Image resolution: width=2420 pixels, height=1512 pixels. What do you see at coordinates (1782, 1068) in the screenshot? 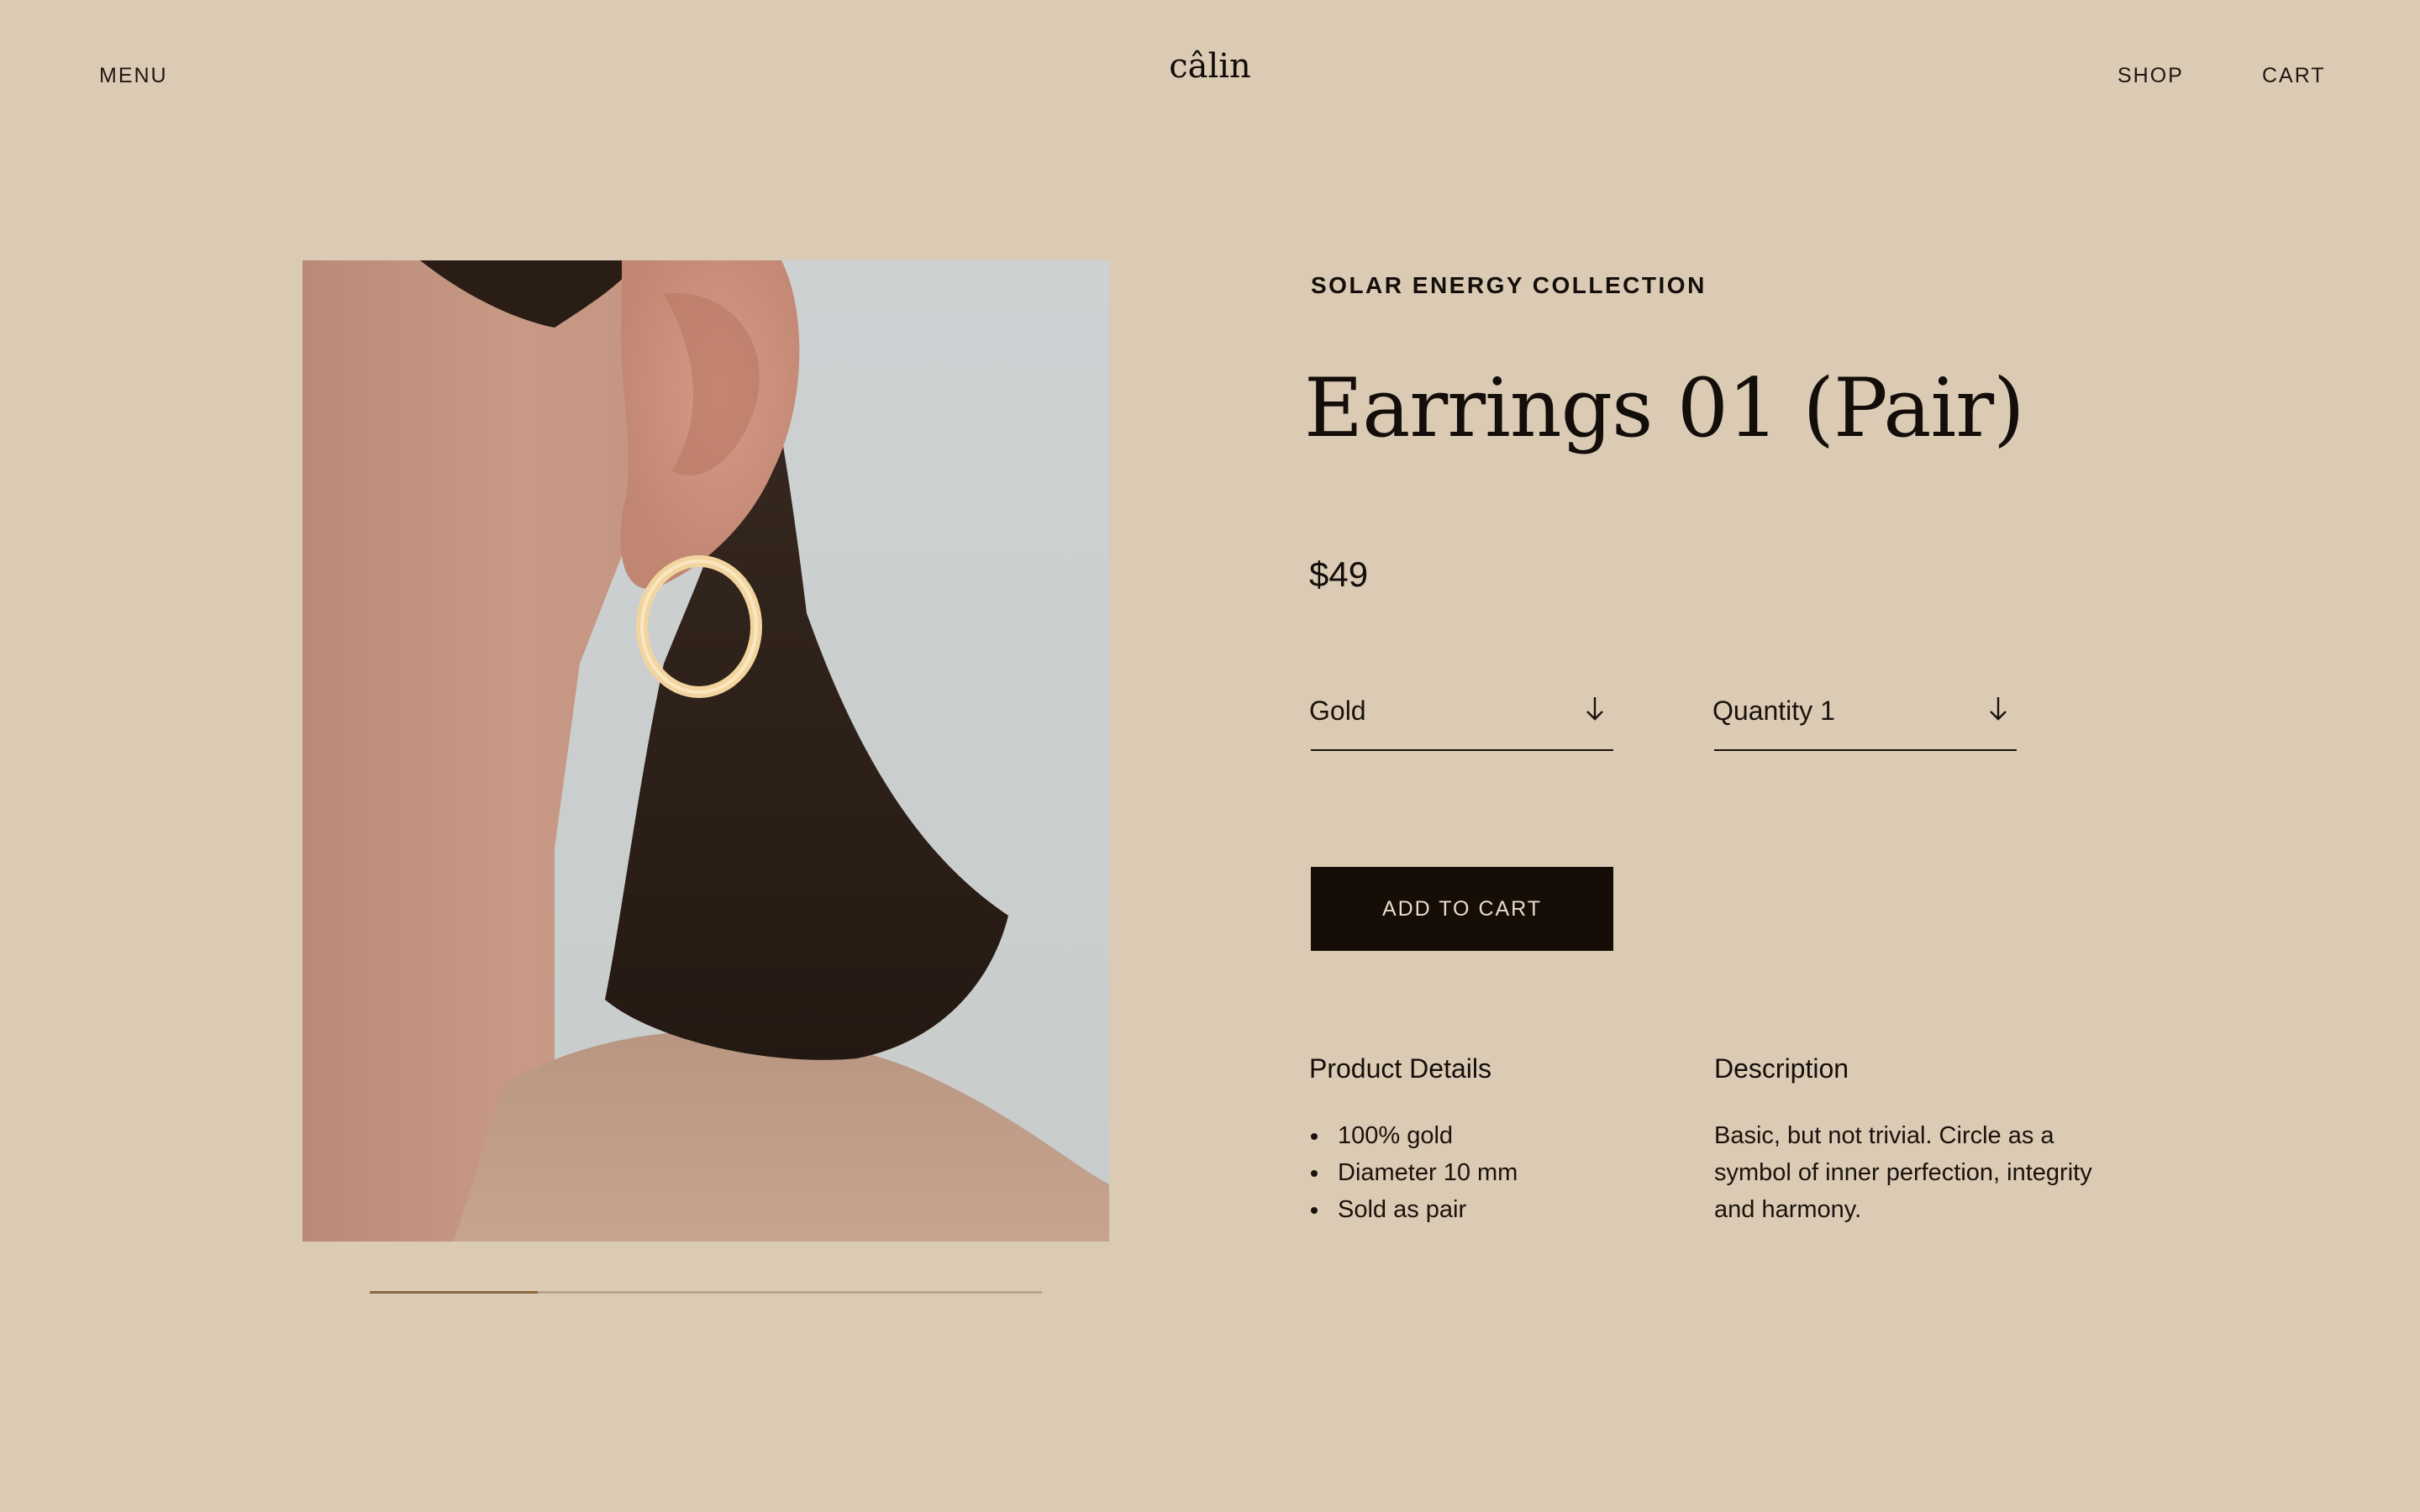
I see `description-heading: Description` at bounding box center [1782, 1068].